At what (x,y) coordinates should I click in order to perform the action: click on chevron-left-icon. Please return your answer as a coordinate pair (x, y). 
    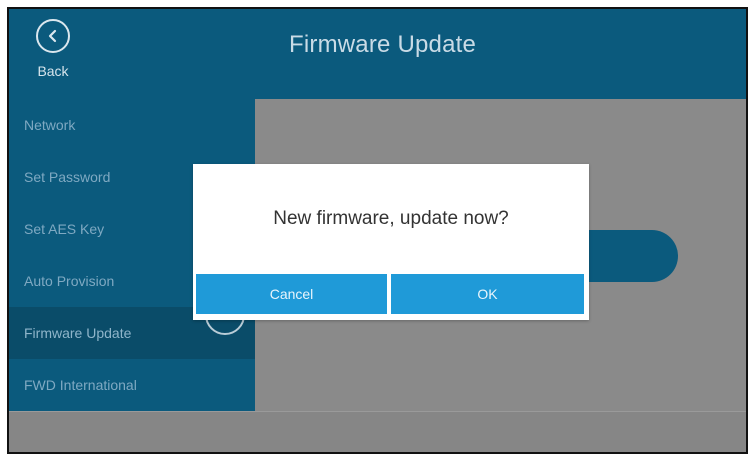
    Looking at the image, I should click on (53, 36).